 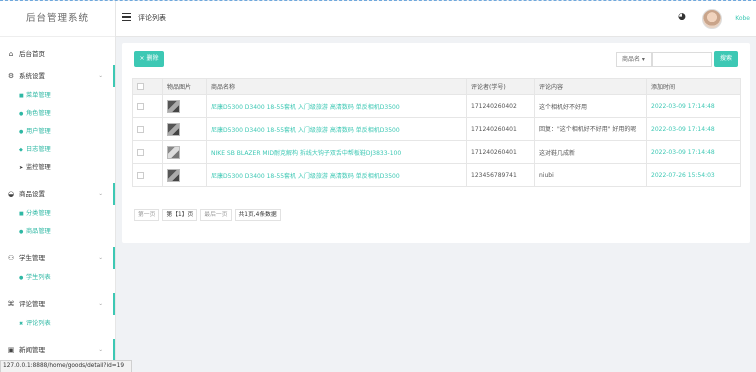 I want to click on sidebar-group-comments: ⌘ 评论管理 ⌄, so click(x=57, y=304).